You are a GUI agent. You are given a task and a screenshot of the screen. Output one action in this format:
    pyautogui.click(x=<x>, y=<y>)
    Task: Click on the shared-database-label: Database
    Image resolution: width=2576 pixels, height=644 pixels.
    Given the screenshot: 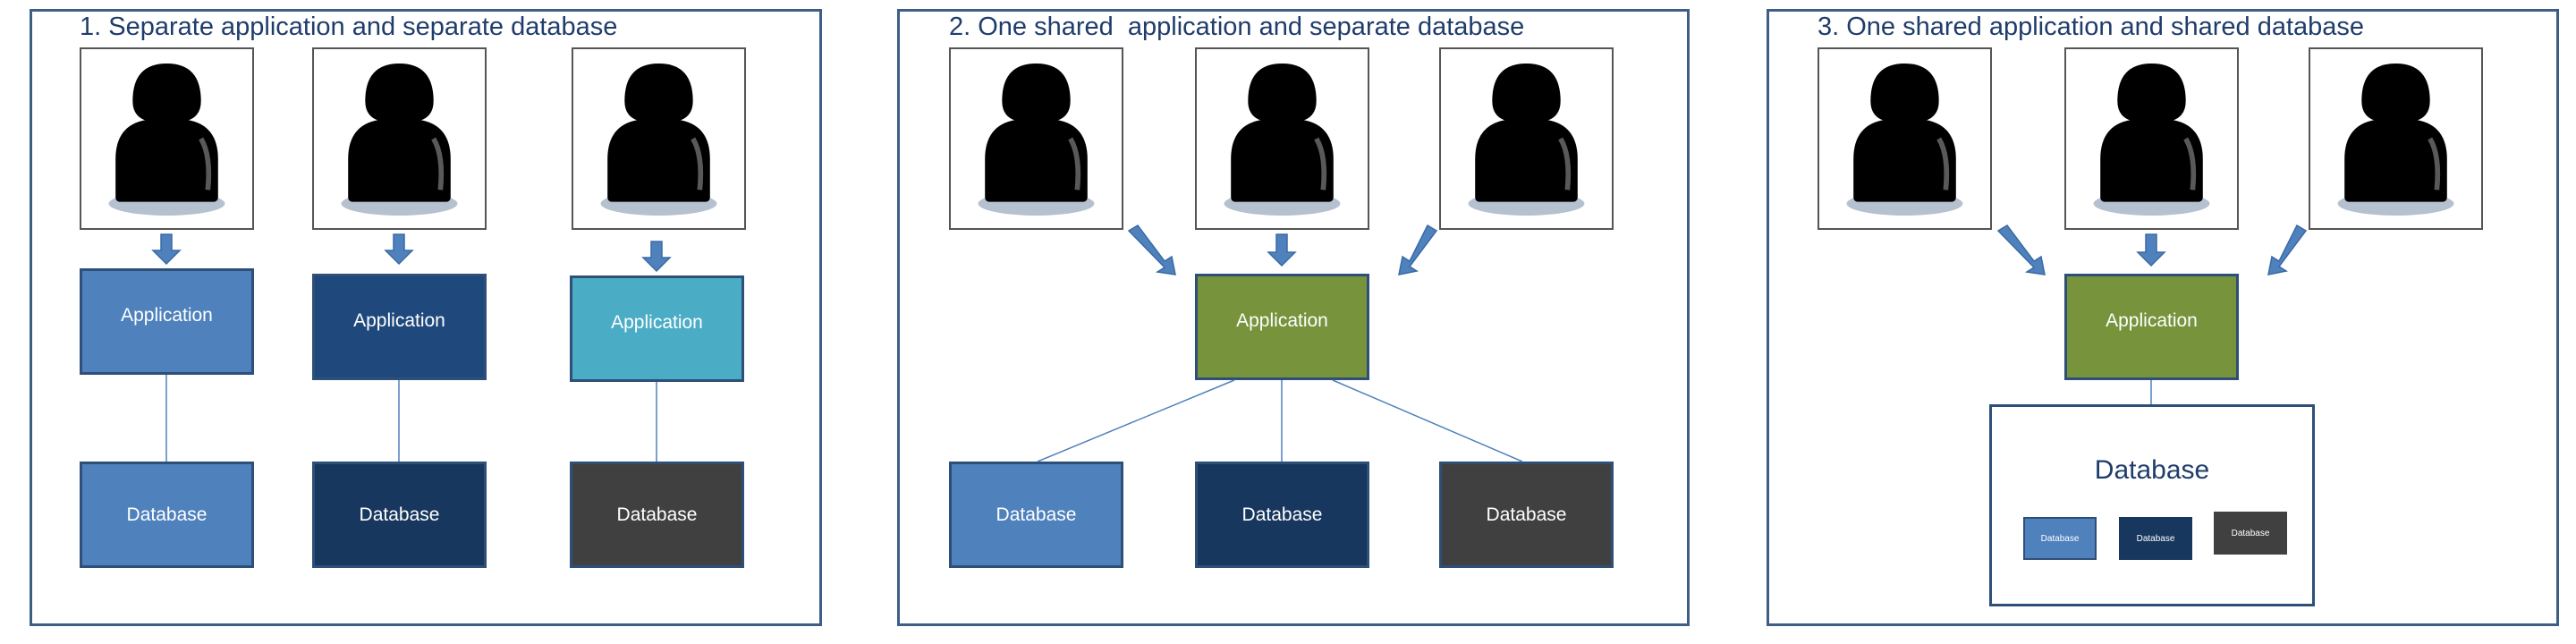 What is the action you would take?
    pyautogui.click(x=2152, y=470)
    